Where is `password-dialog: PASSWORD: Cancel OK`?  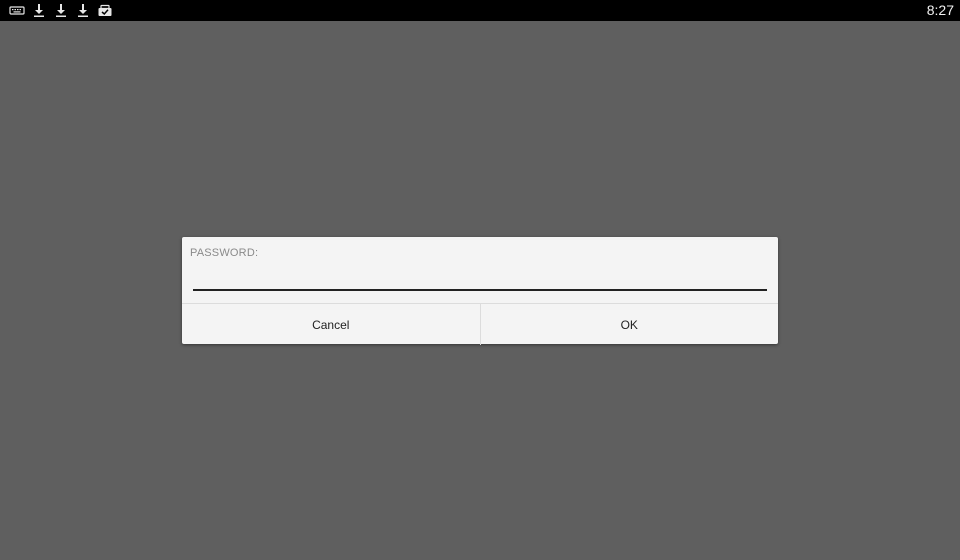 password-dialog: PASSWORD: Cancel OK is located at coordinates (480, 291).